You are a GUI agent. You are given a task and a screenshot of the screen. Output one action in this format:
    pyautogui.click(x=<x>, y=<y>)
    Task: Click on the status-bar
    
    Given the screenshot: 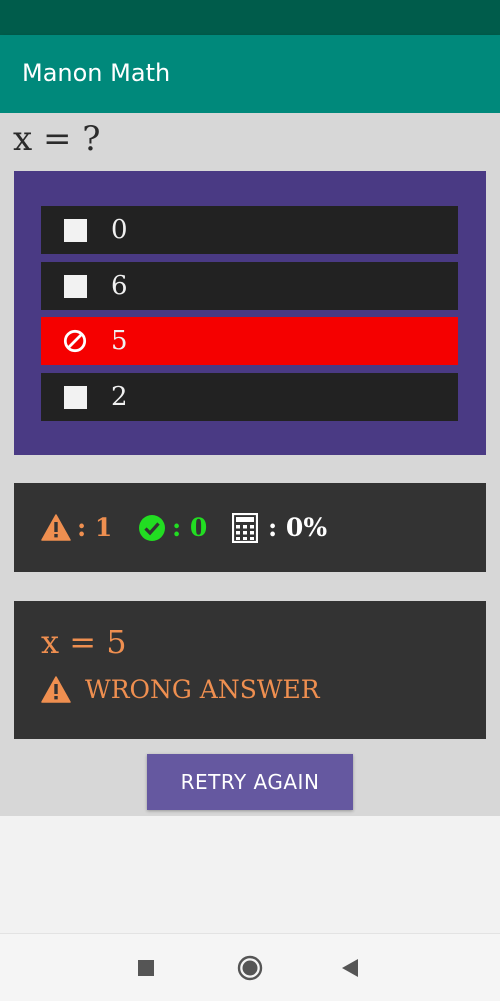 What is the action you would take?
    pyautogui.click(x=250, y=17)
    